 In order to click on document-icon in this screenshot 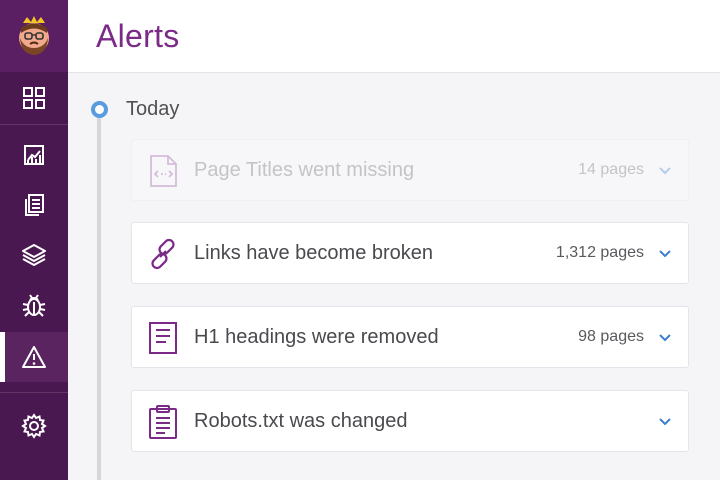, I will do `click(163, 338)`.